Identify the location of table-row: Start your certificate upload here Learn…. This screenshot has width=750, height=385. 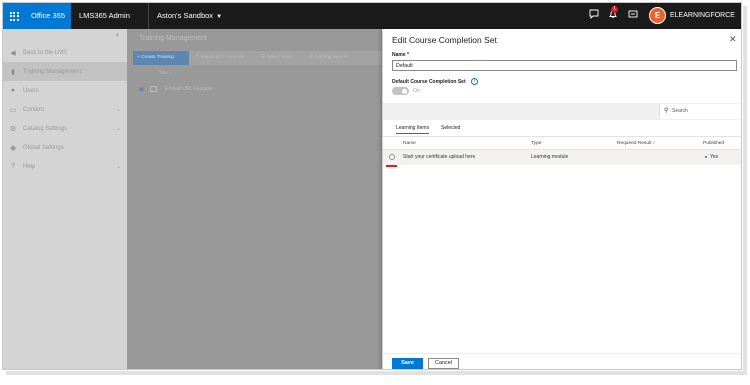
(562, 158).